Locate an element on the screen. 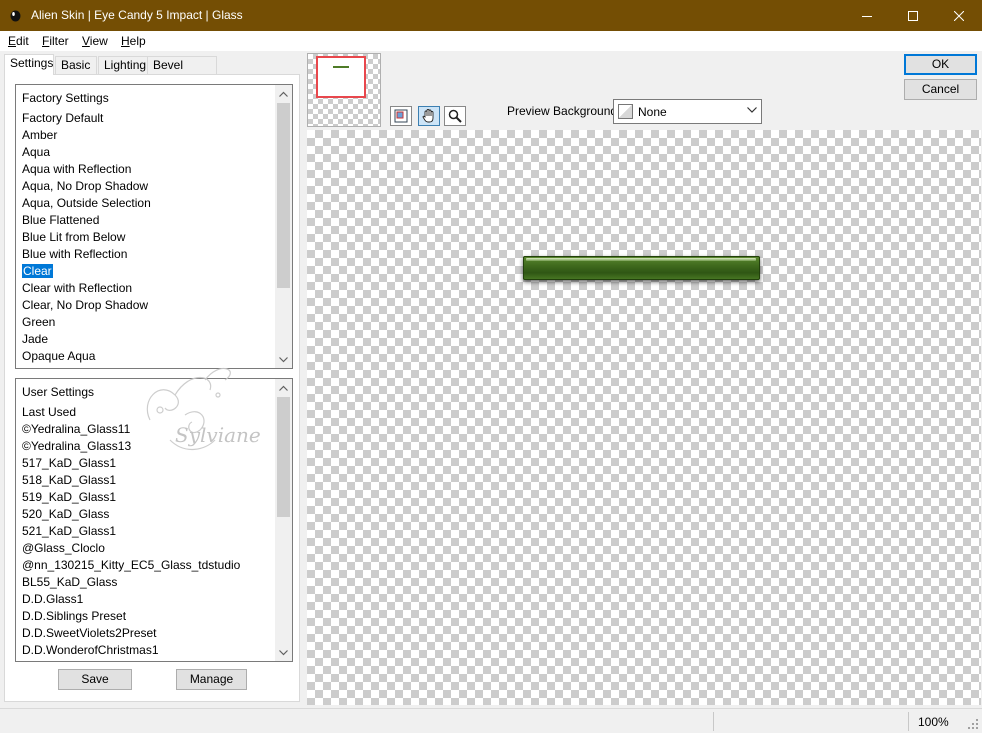 This screenshot has height=733, width=982. list-item: Aqua, No Drop Shadow is located at coordinates (148, 186).